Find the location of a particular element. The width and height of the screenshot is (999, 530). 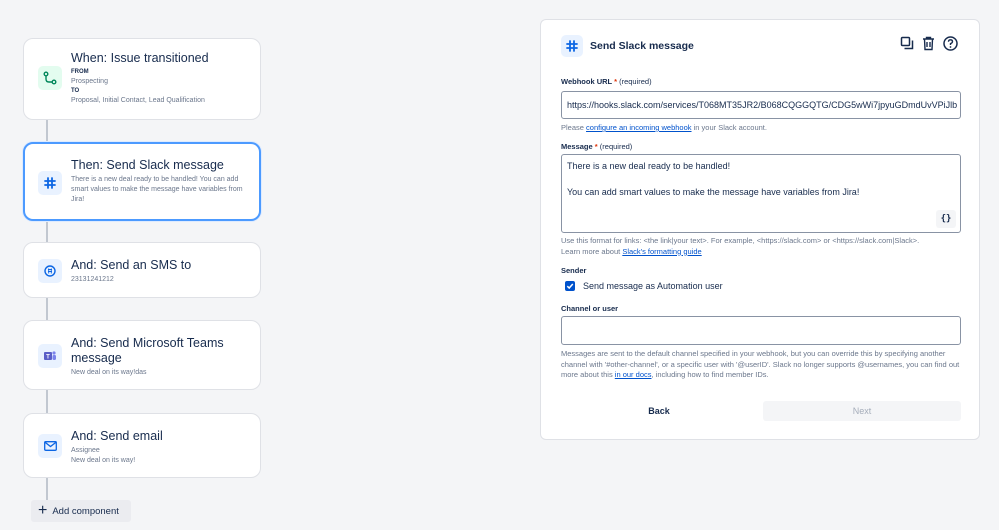

email-card-subject: New deal on its way! is located at coordinates (103, 460).